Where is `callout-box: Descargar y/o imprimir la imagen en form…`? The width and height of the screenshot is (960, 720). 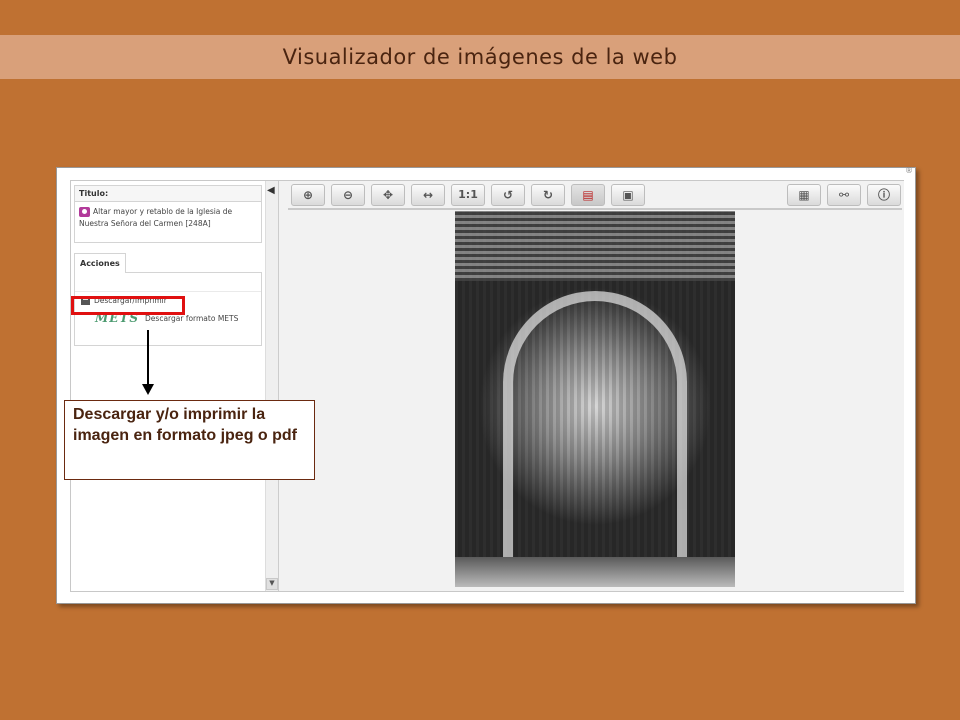
callout-box: Descargar y/o imprimir la imagen en form… is located at coordinates (189, 440).